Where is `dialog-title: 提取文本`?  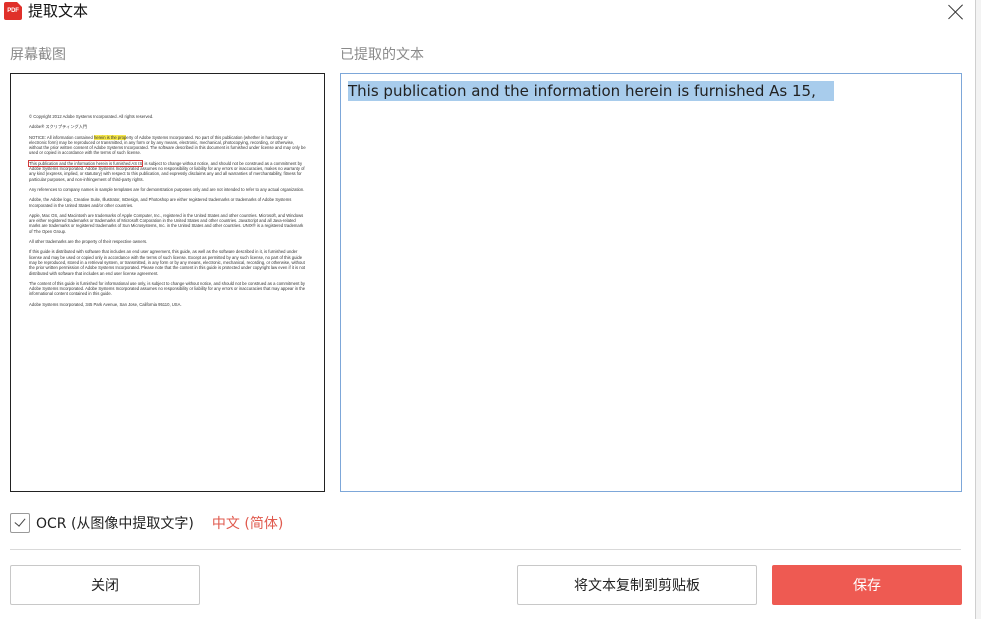 dialog-title: 提取文本 is located at coordinates (58, 11).